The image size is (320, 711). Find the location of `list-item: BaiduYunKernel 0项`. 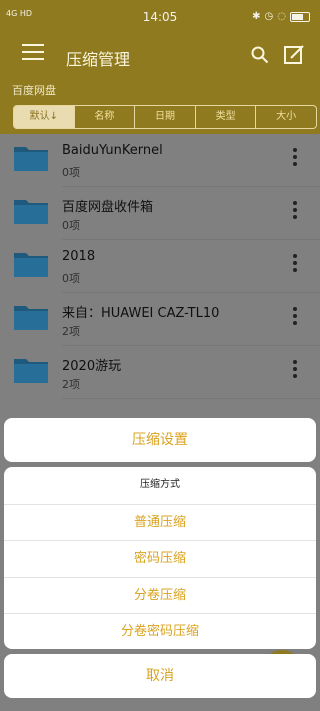

list-item: BaiduYunKernel 0项 is located at coordinates (160, 160).